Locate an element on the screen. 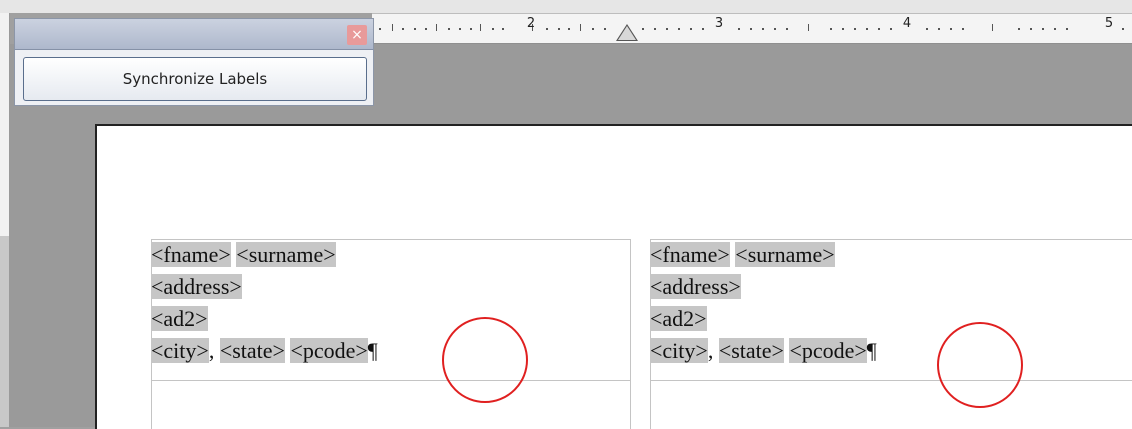 This screenshot has height=429, width=1132. close-icon: × is located at coordinates (357, 35).